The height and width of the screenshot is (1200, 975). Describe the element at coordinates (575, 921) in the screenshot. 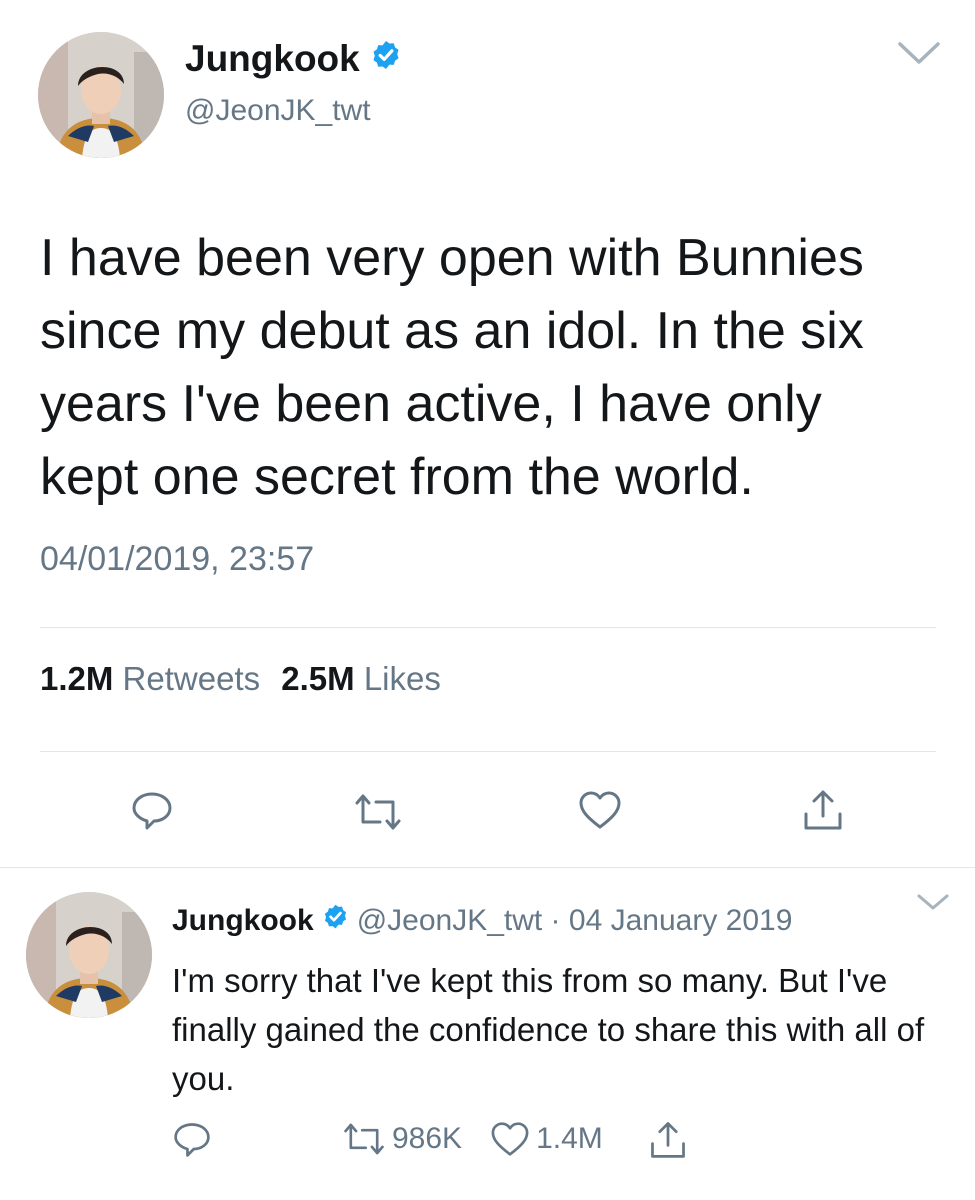

I see `reply-handle-date: @JeonJK_twt · 04 January 2019` at that location.